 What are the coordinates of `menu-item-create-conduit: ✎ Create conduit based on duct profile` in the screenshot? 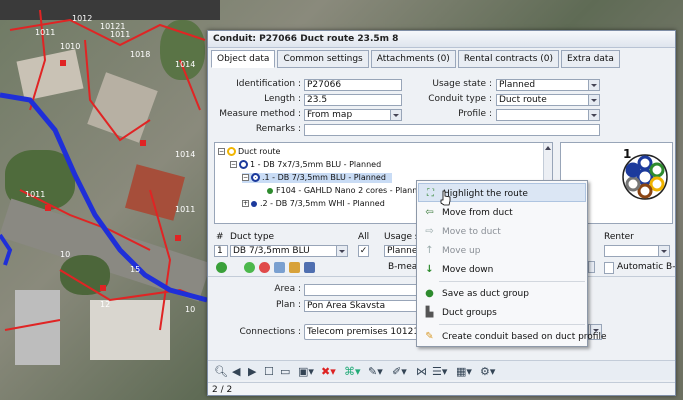 It's located at (512, 336).